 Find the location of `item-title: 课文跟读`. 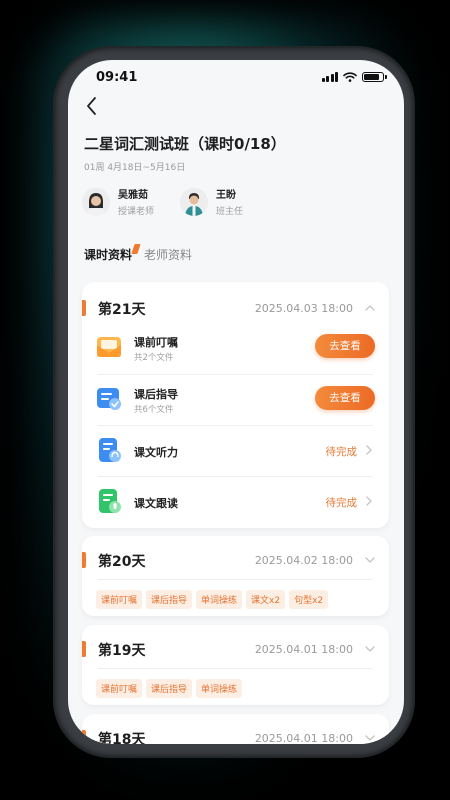

item-title: 课文跟读 is located at coordinates (156, 503).